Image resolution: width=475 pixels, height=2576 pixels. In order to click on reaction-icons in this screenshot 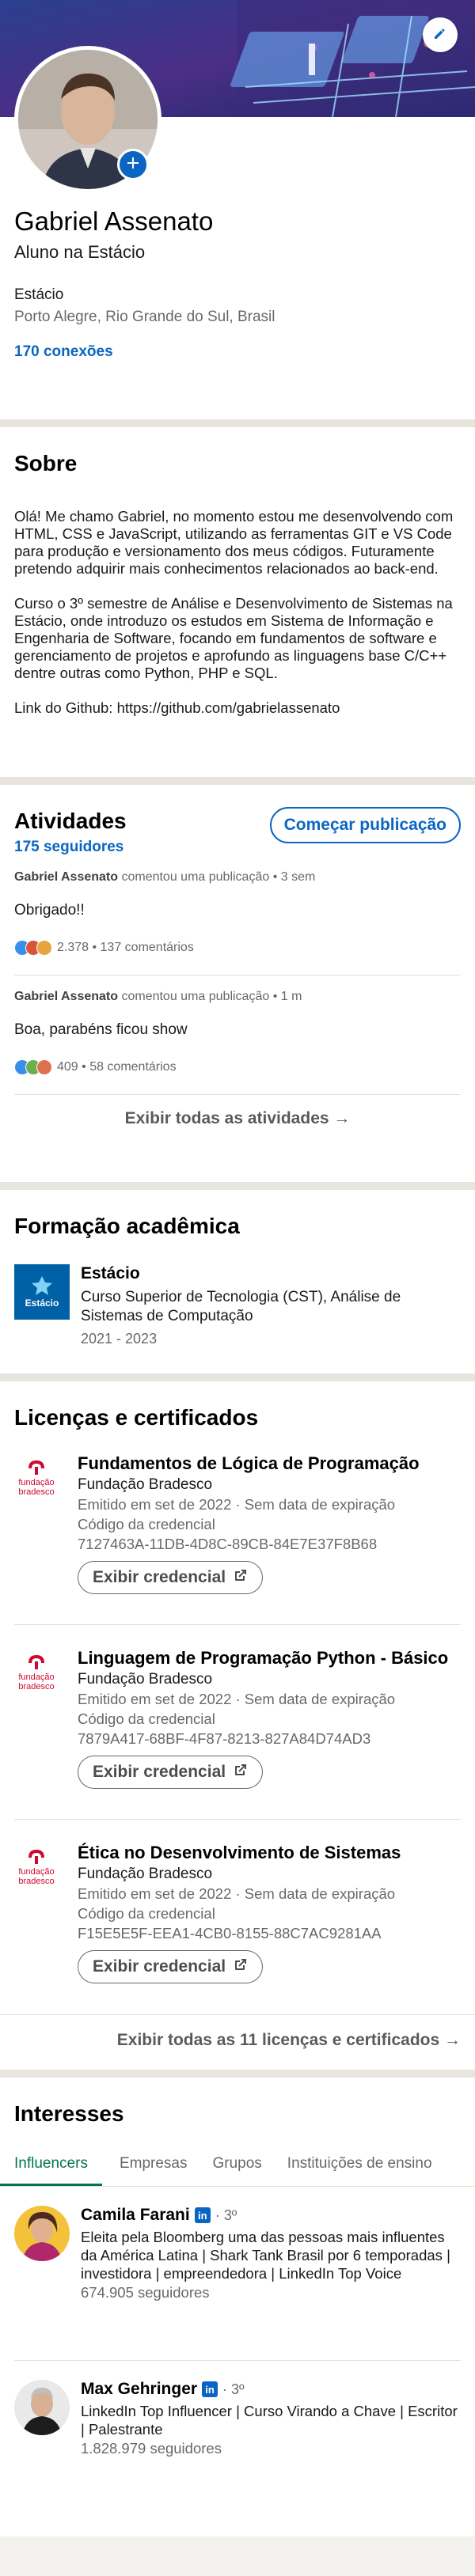, I will do `click(33, 948)`.